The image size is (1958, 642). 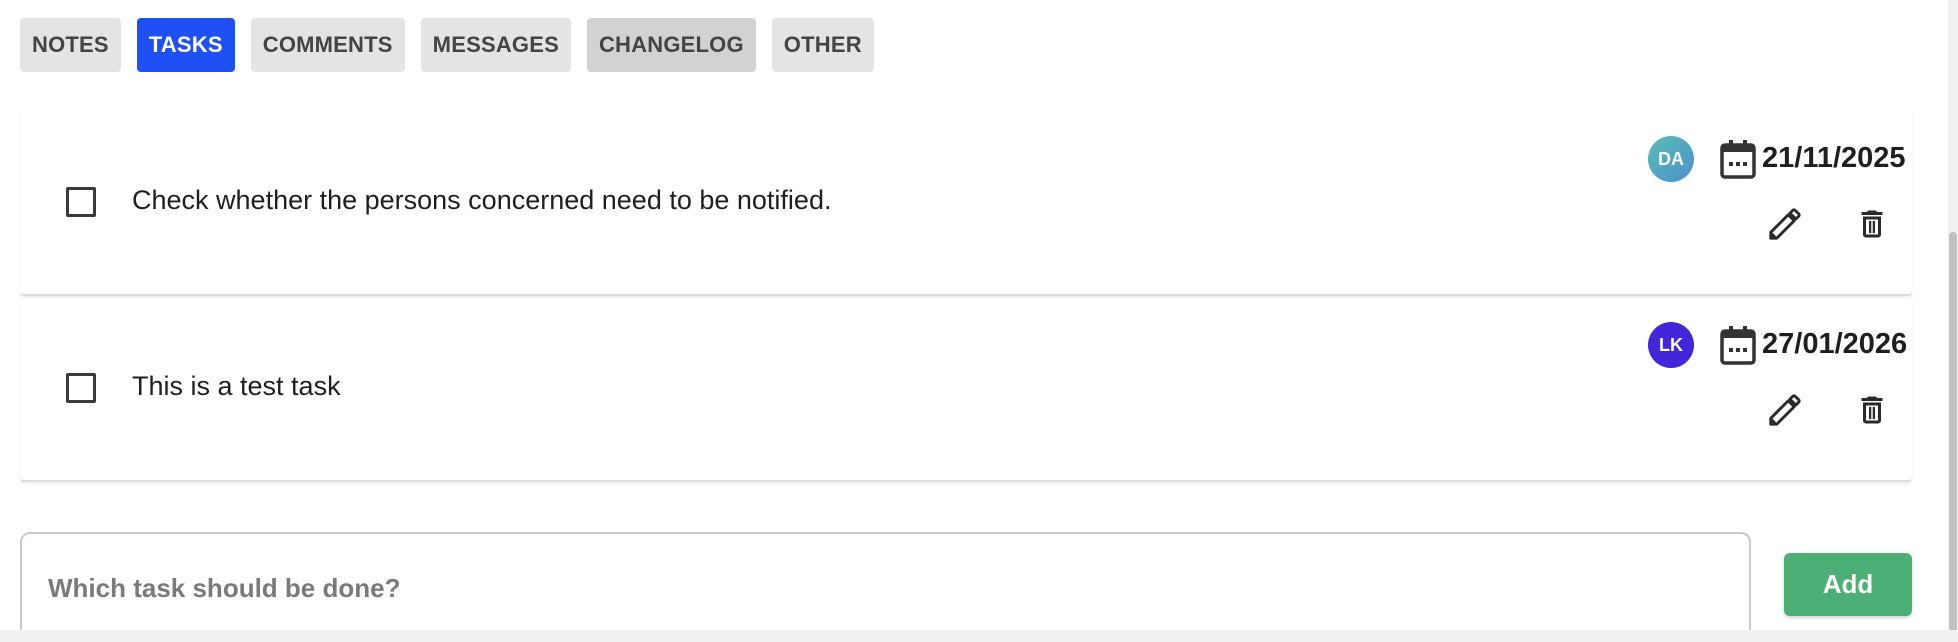 I want to click on add-task-button: Add, so click(x=1848, y=584).